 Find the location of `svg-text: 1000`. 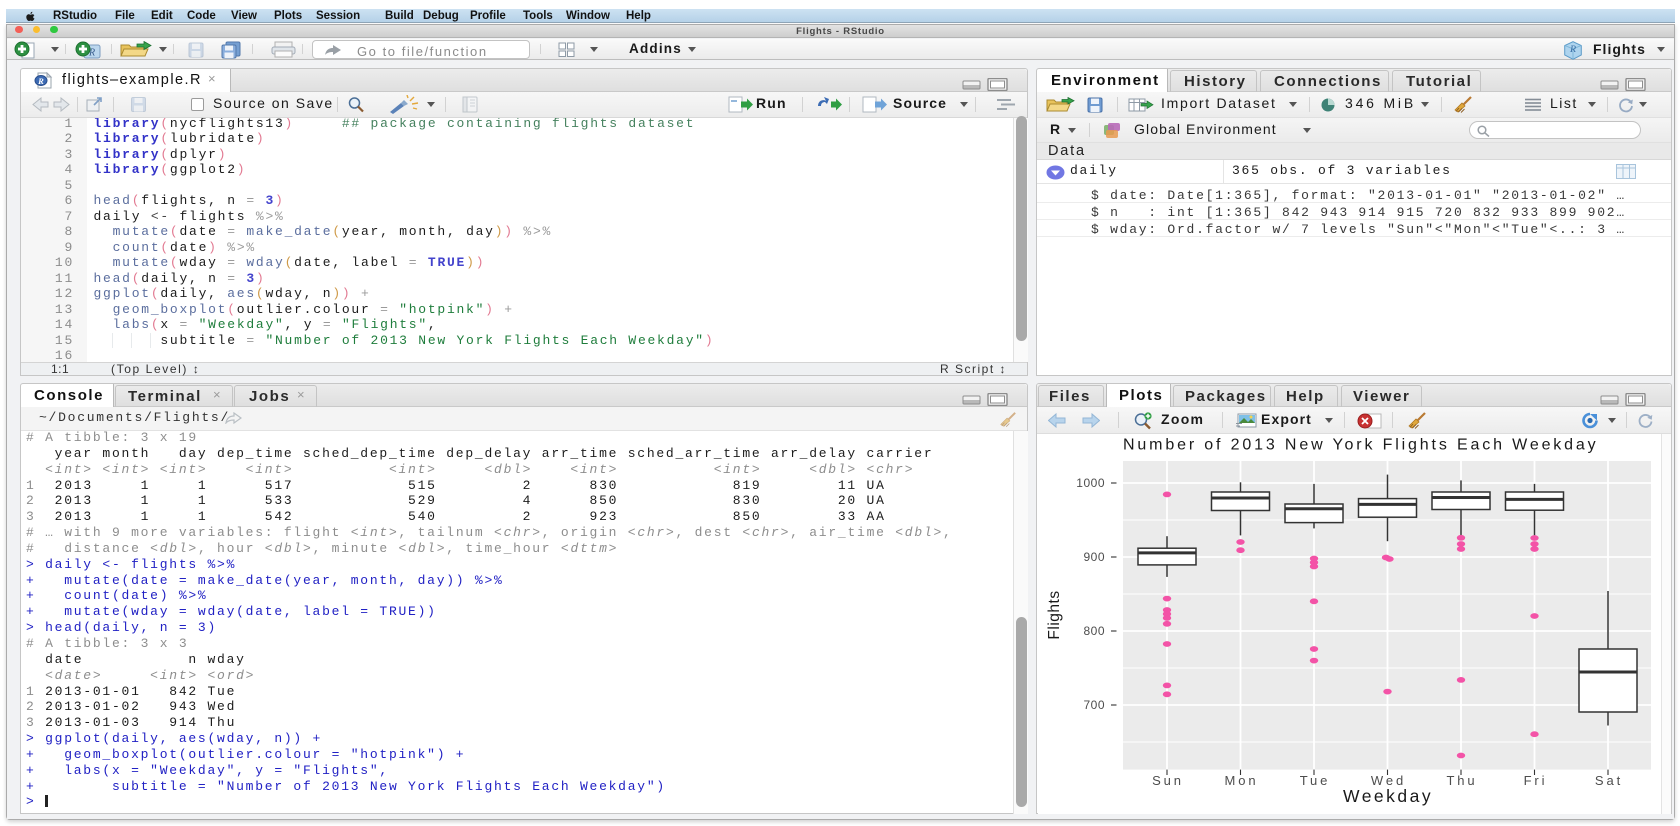

svg-text: 1000 is located at coordinates (1090, 483).